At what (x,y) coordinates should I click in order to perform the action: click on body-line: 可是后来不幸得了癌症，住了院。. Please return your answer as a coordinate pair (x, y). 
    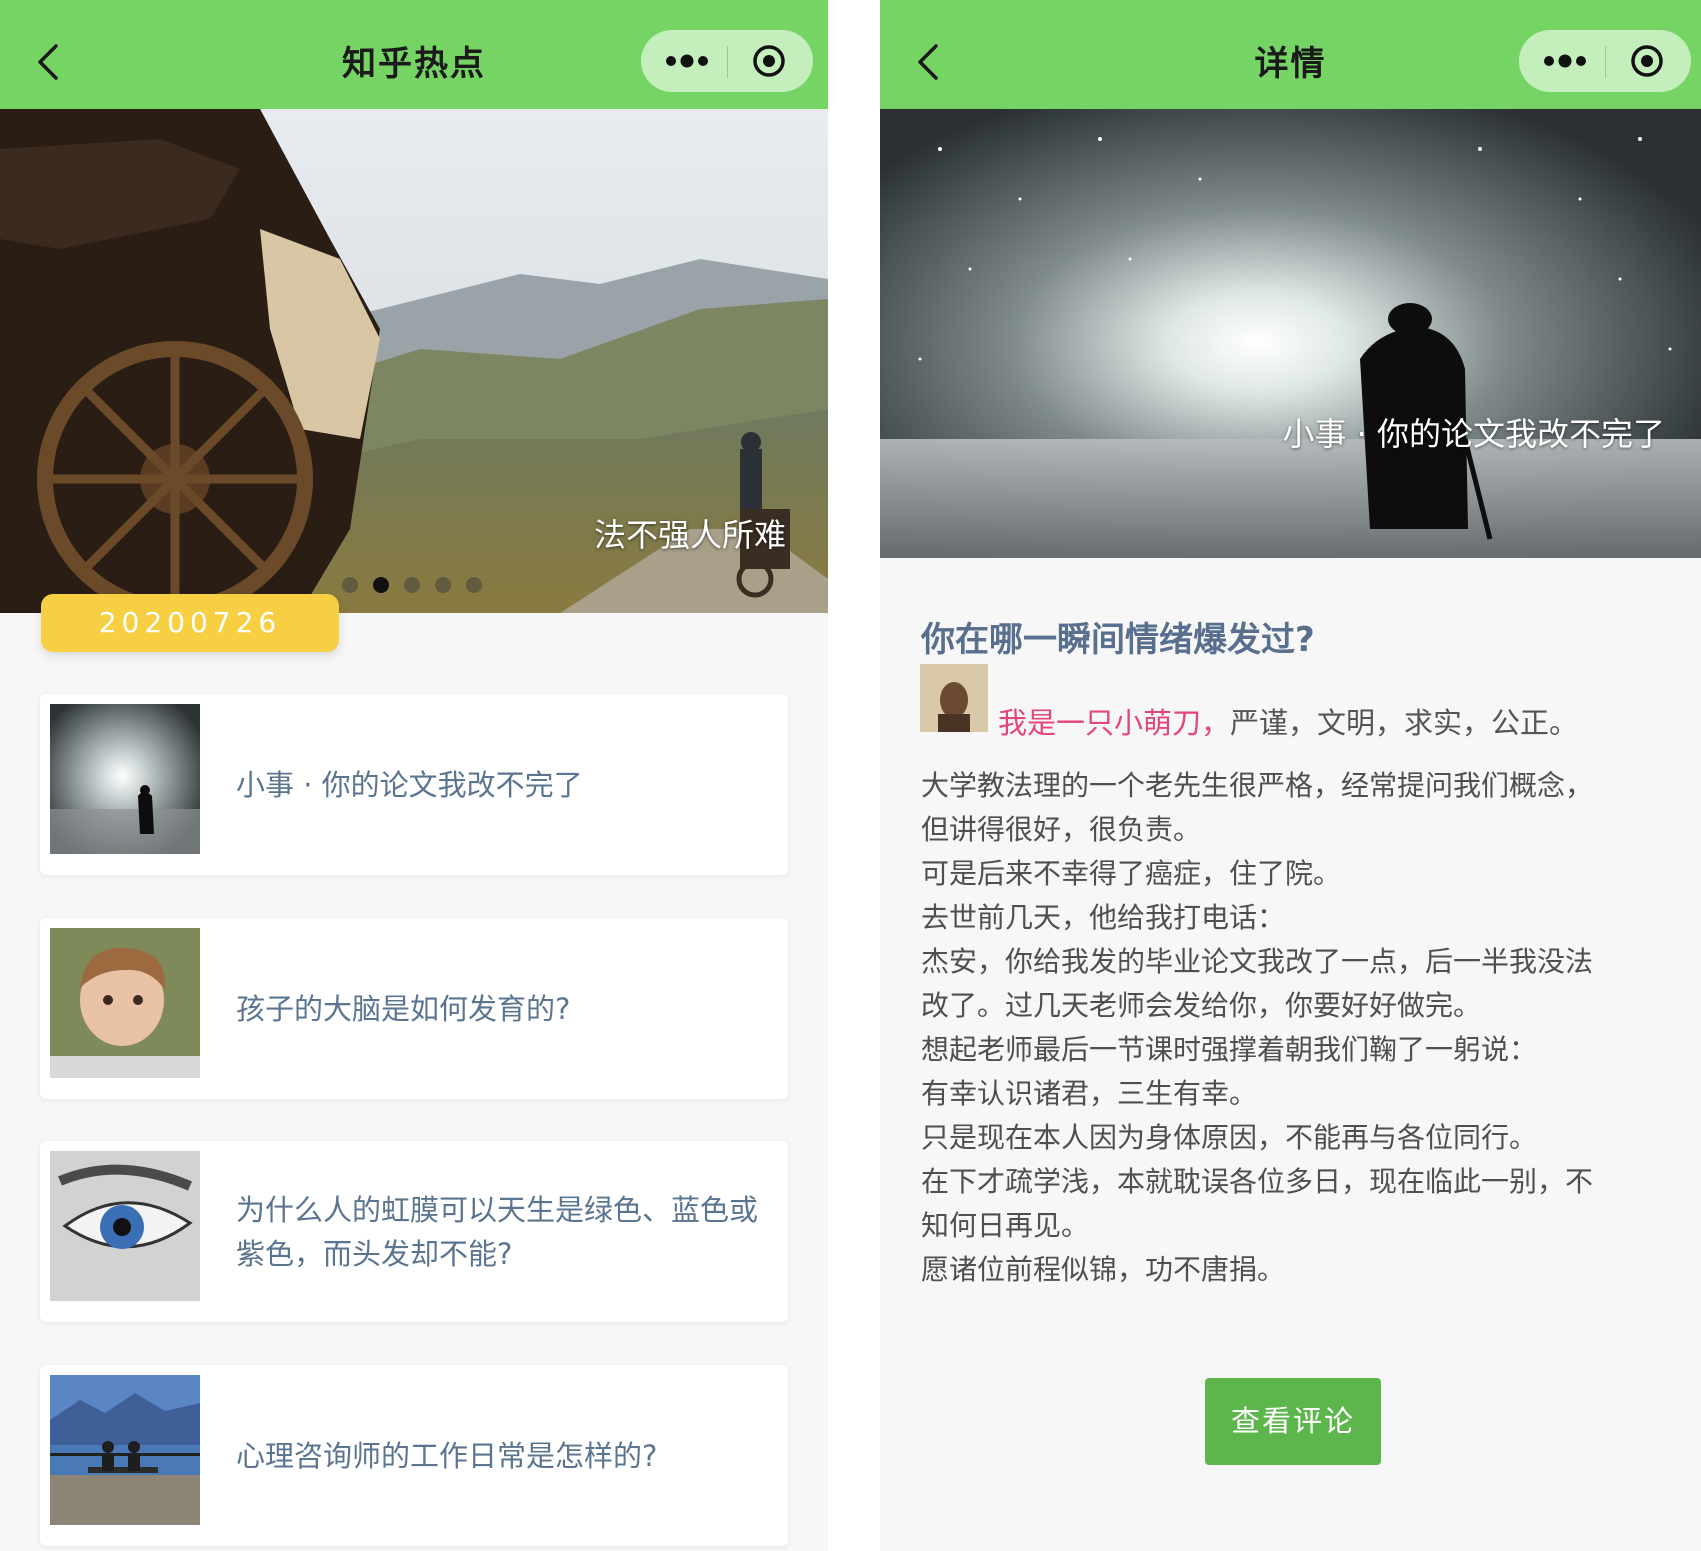
    Looking at the image, I should click on (1131, 873).